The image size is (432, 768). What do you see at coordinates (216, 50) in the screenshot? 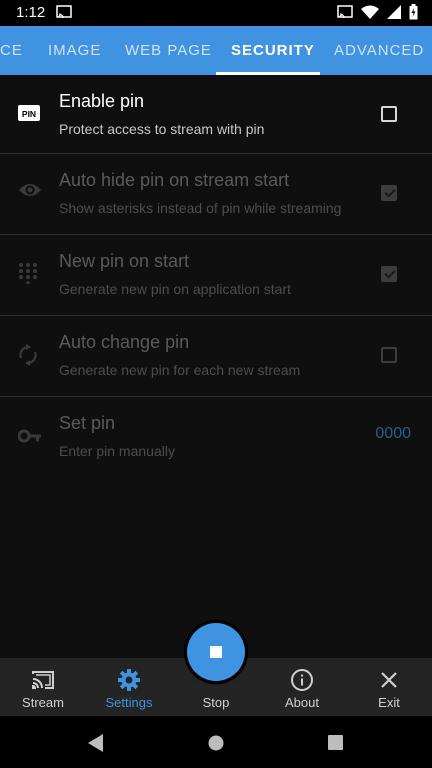
I see `settings-tabs: CE IMAGE WEB PAGE SECURITY ADVANCED` at bounding box center [216, 50].